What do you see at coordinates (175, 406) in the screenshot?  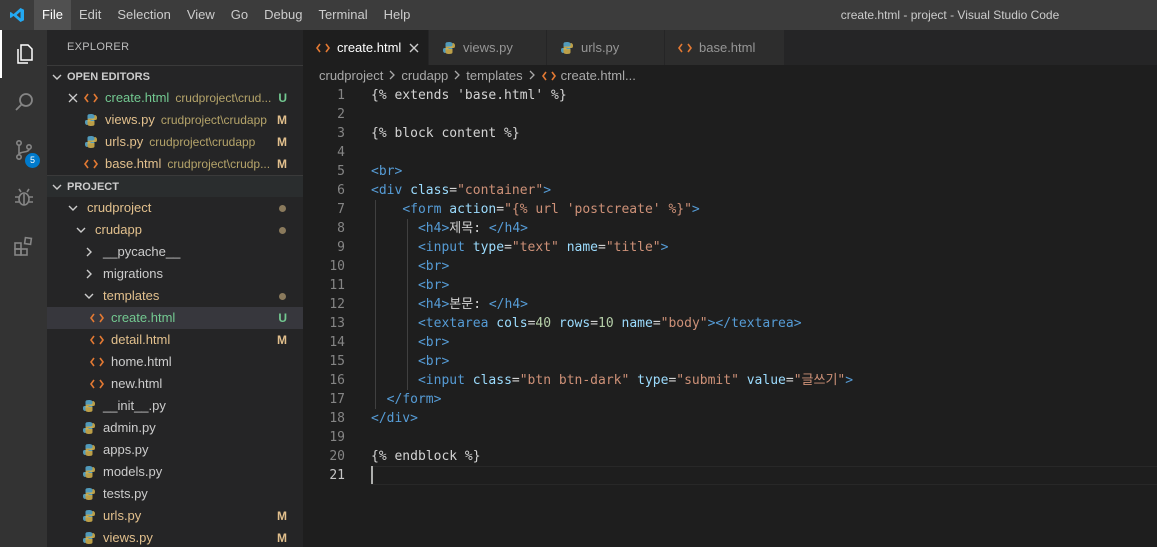 I see `file-item: __init__.py` at bounding box center [175, 406].